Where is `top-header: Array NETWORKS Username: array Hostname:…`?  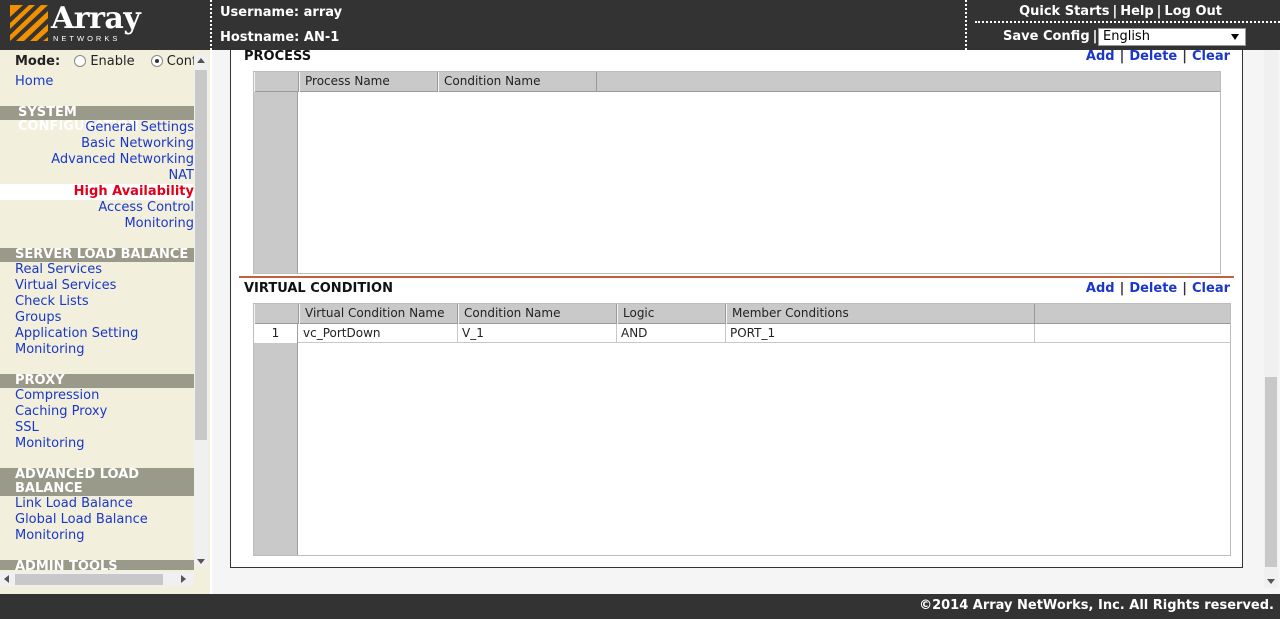 top-header: Array NETWORKS Username: array Hostname:… is located at coordinates (640, 25).